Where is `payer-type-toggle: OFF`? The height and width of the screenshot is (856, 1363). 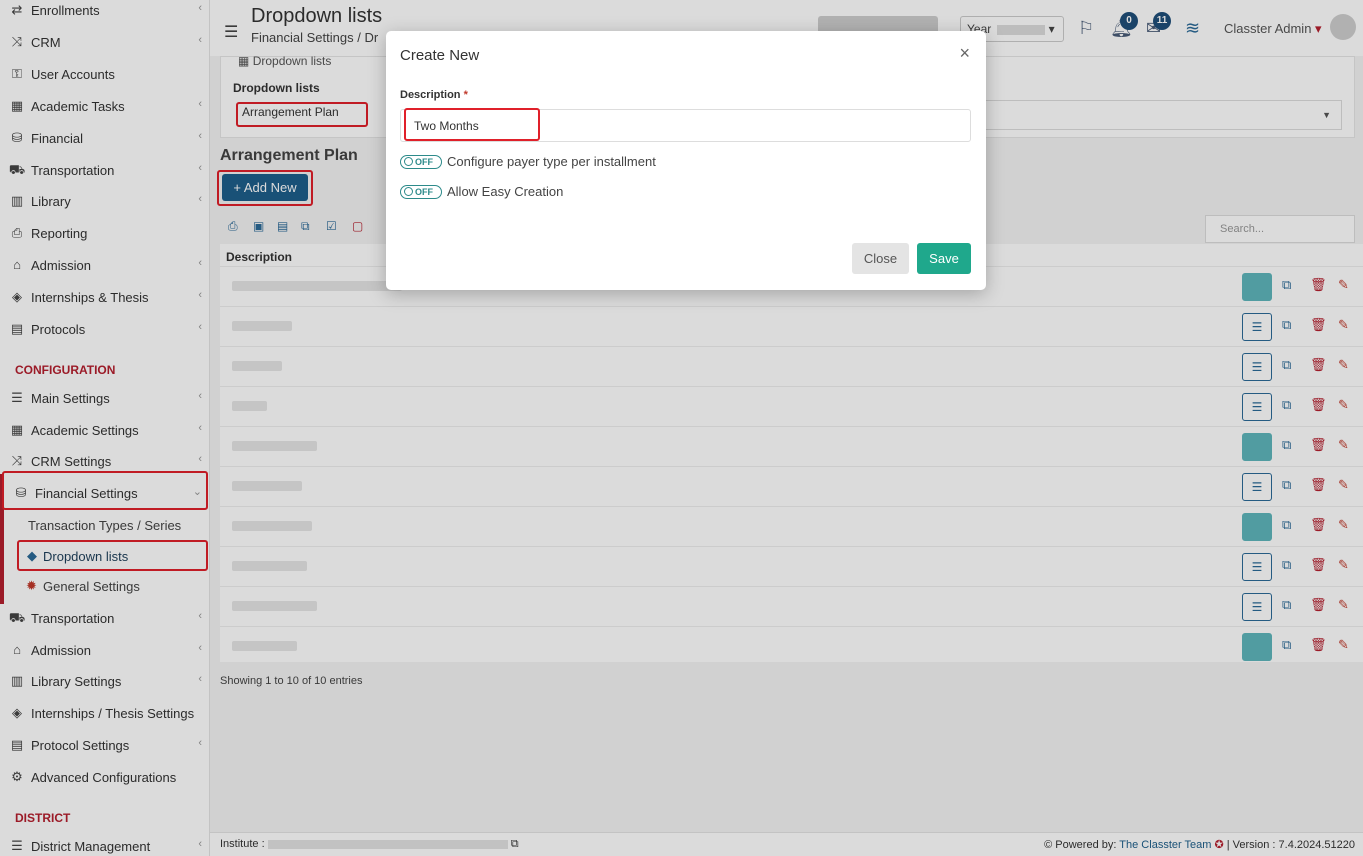
payer-type-toggle: OFF is located at coordinates (421, 161).